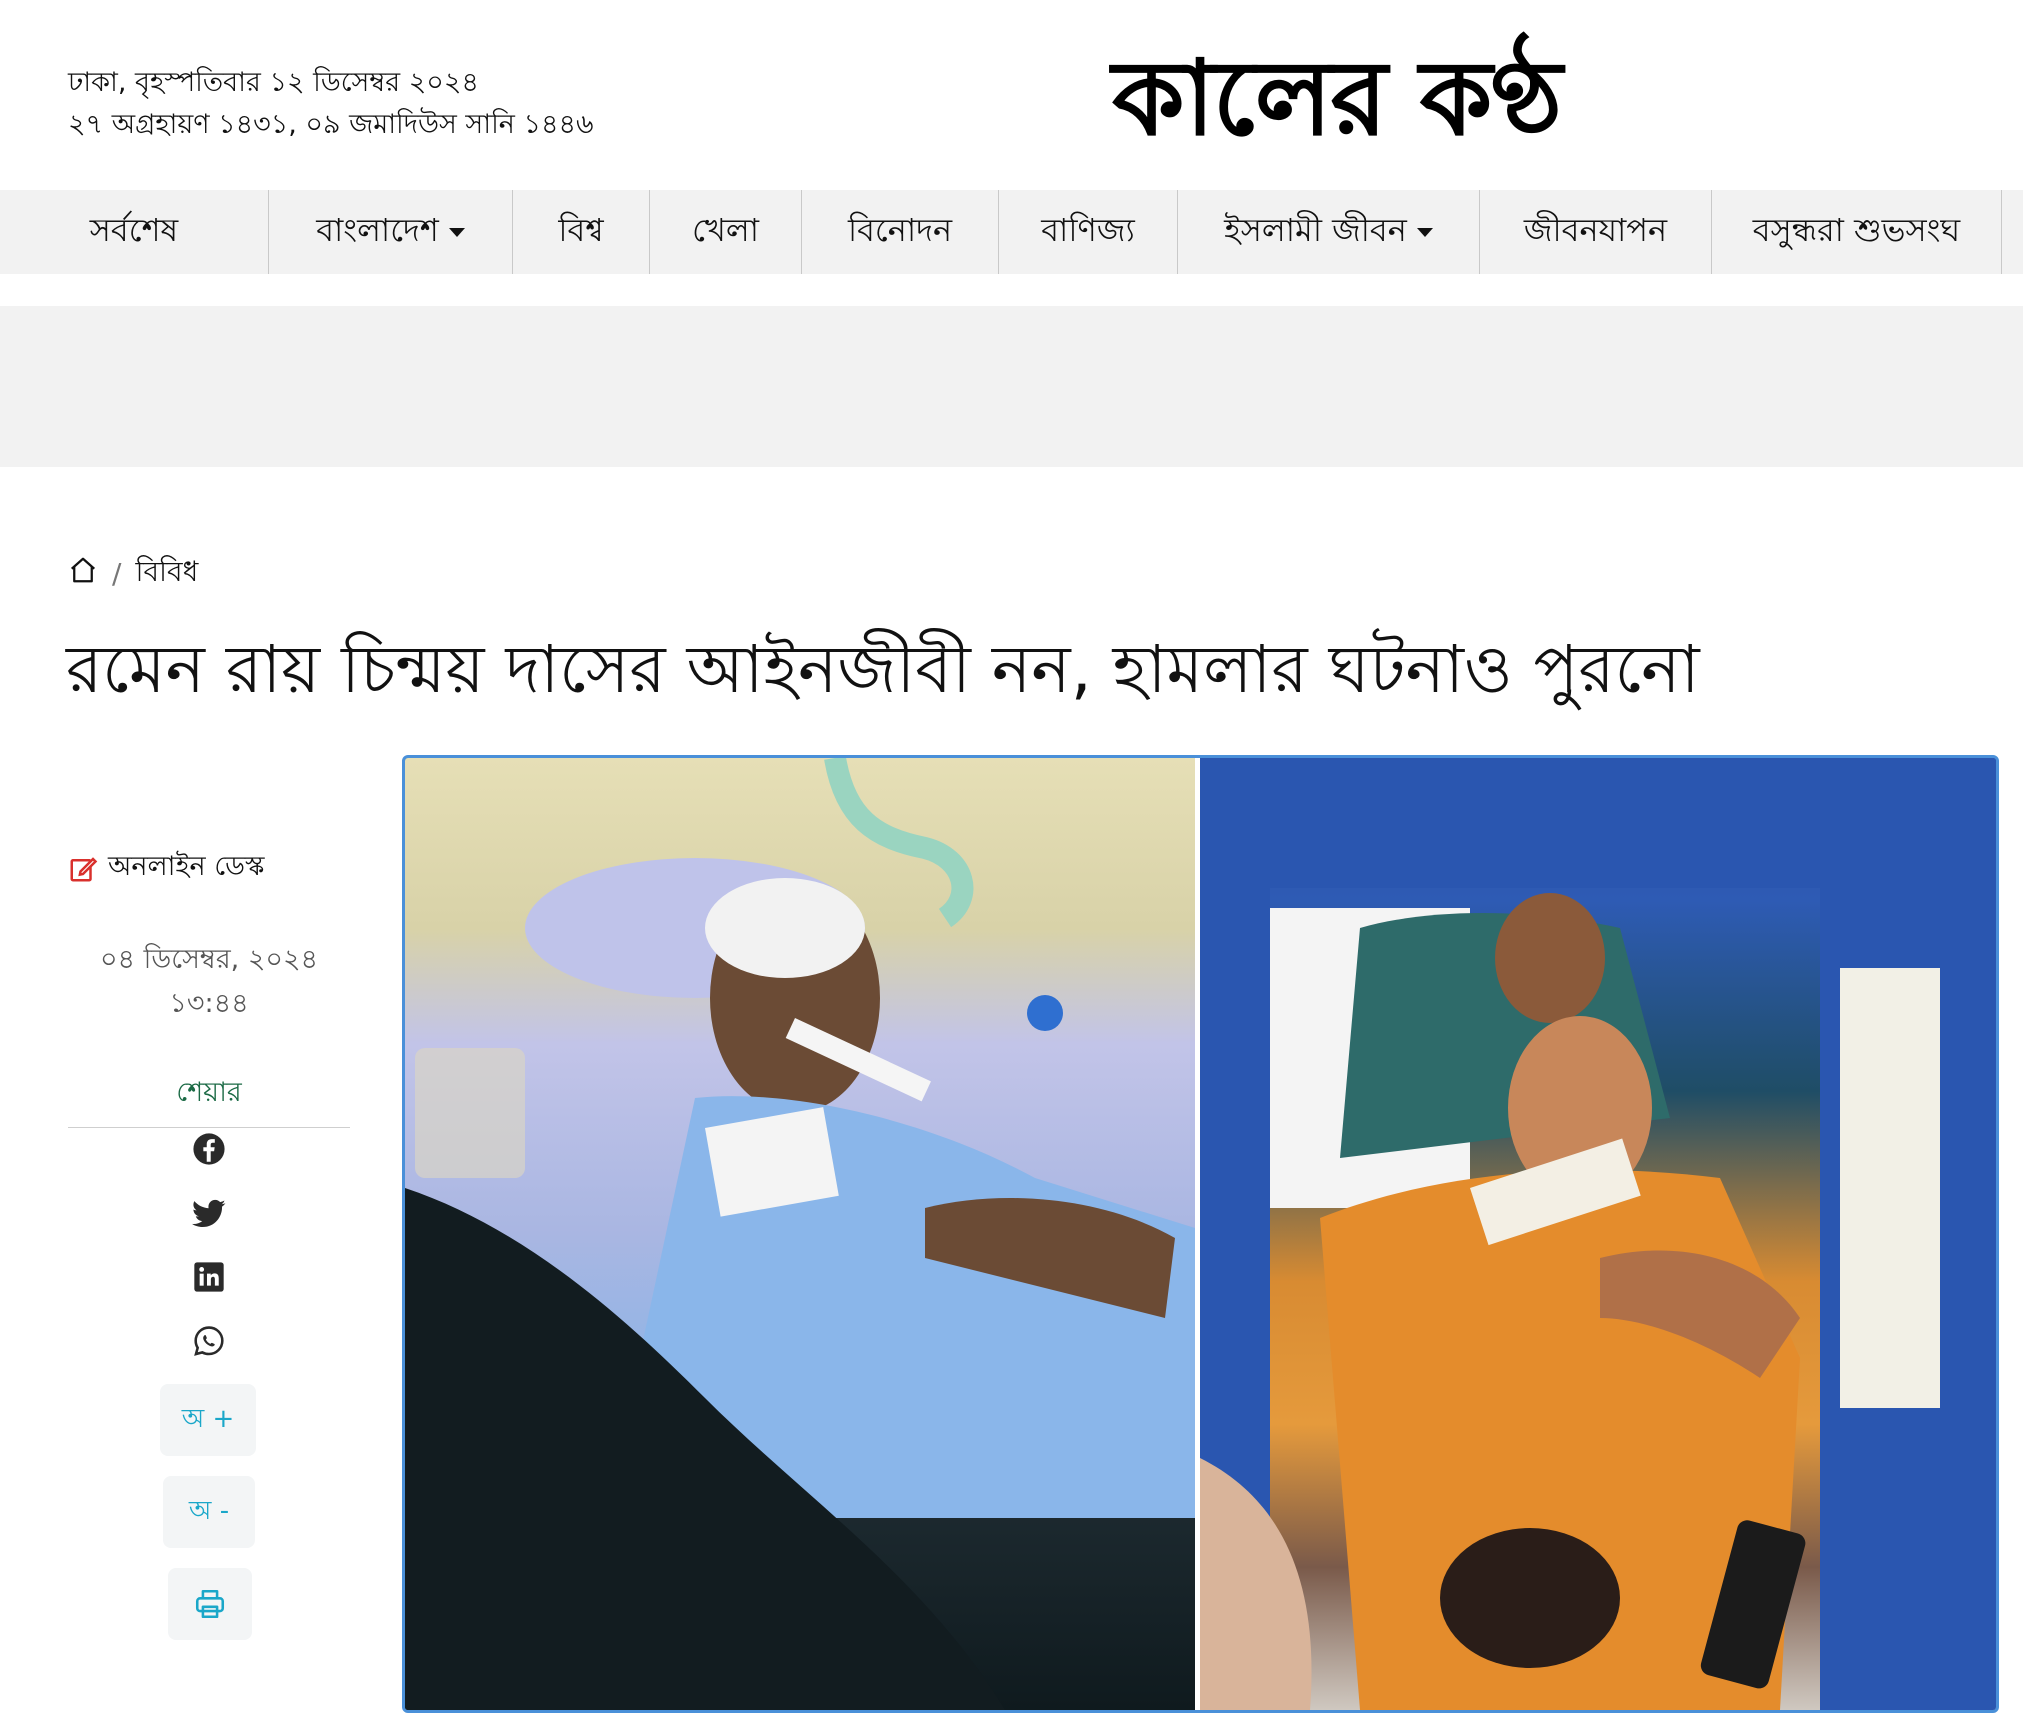 Image resolution: width=2023 pixels, height=1723 pixels. Describe the element at coordinates (209, 1512) in the screenshot. I see `font-decrease-button: অ -` at that location.